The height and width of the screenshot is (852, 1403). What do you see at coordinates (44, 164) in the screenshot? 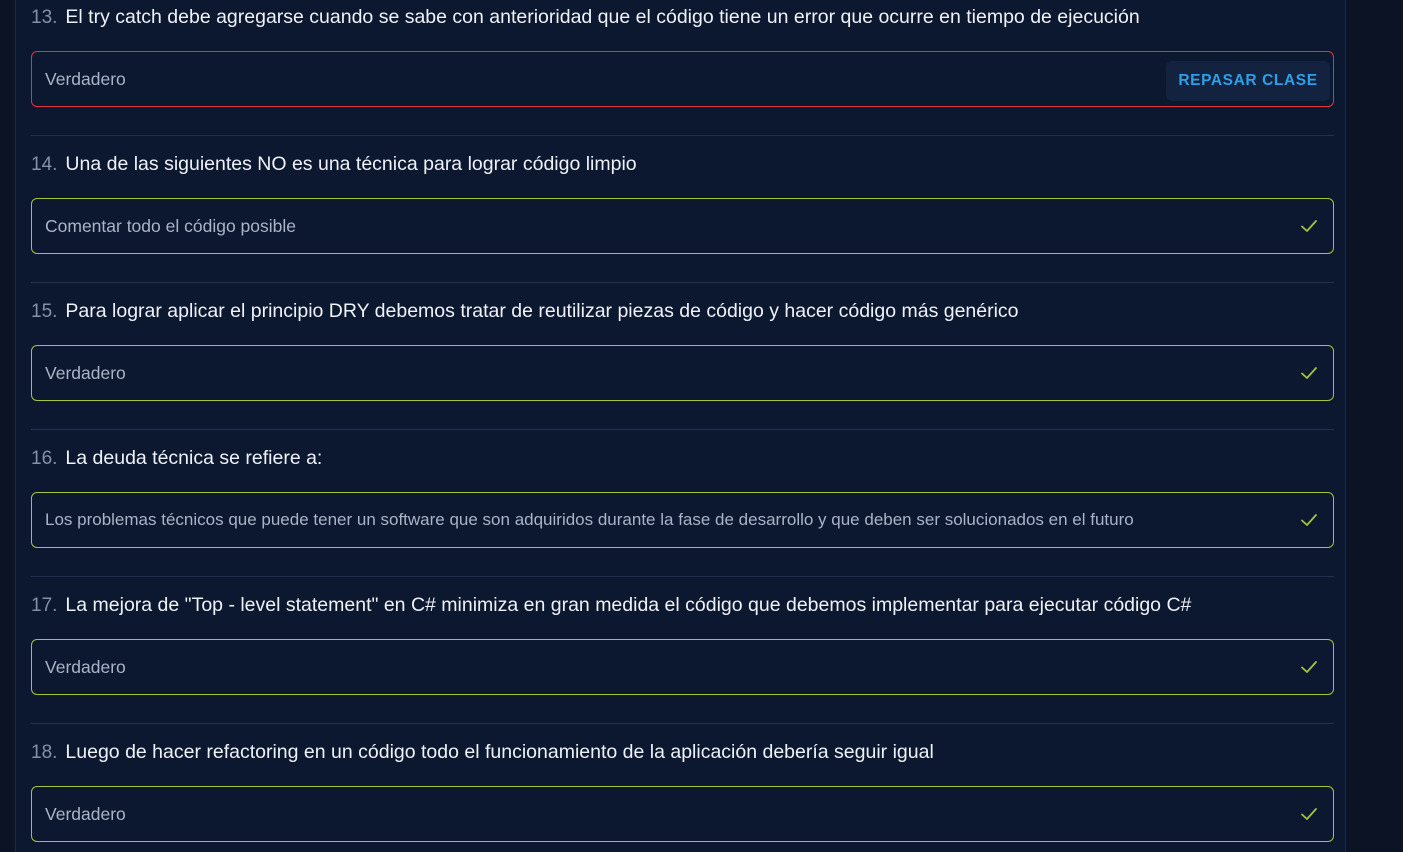
I see `question-number: 14.` at bounding box center [44, 164].